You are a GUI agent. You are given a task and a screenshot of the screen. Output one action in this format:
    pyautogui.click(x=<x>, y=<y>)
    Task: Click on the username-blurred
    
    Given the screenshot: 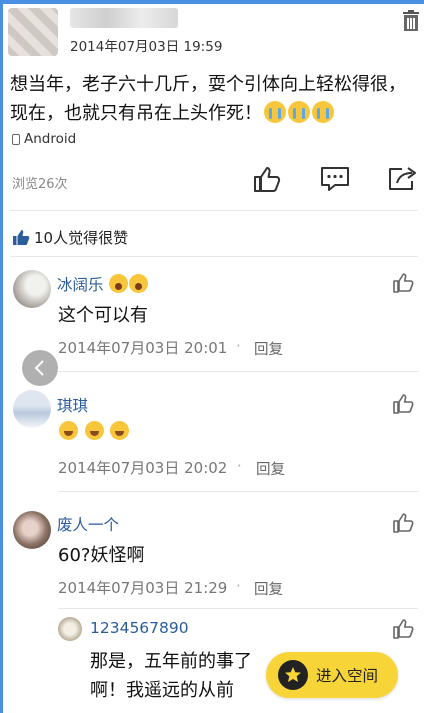 What is the action you would take?
    pyautogui.click(x=124, y=18)
    